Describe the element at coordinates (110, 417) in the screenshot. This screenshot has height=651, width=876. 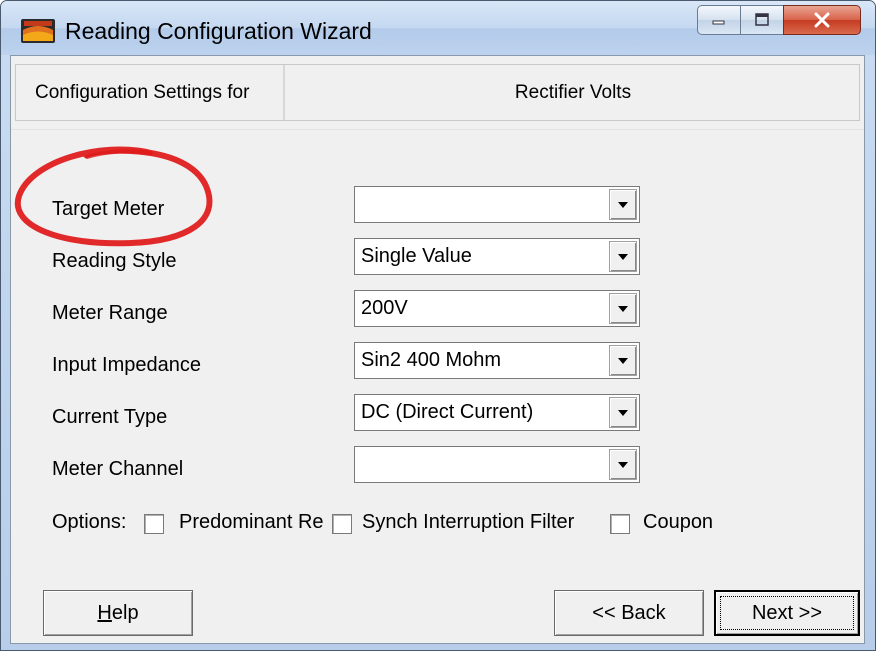
I see `current-type-label: Current Type` at that location.